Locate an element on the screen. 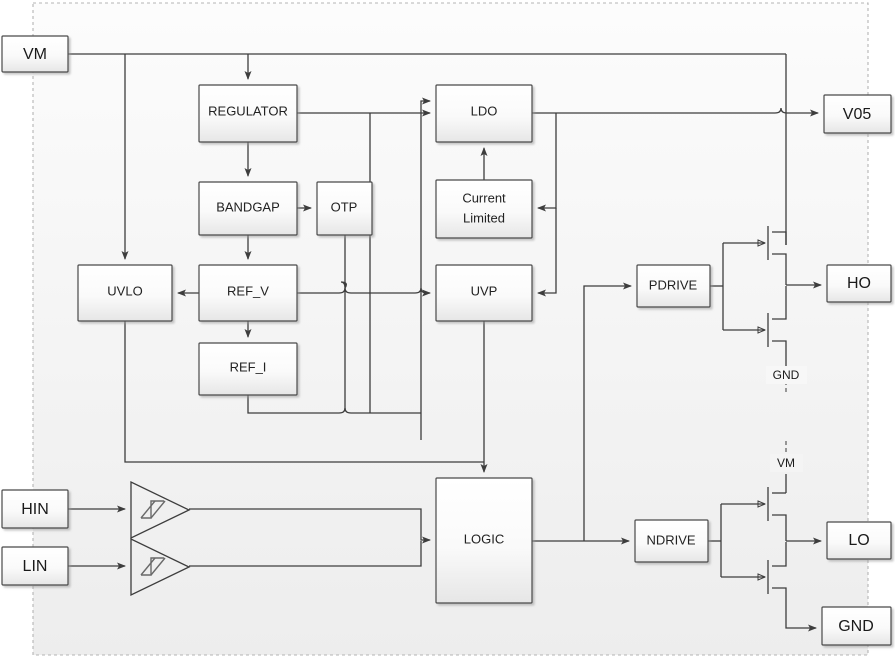 The height and width of the screenshot is (664, 895). block-current-limited-label-line2: Limited is located at coordinates (484, 217).